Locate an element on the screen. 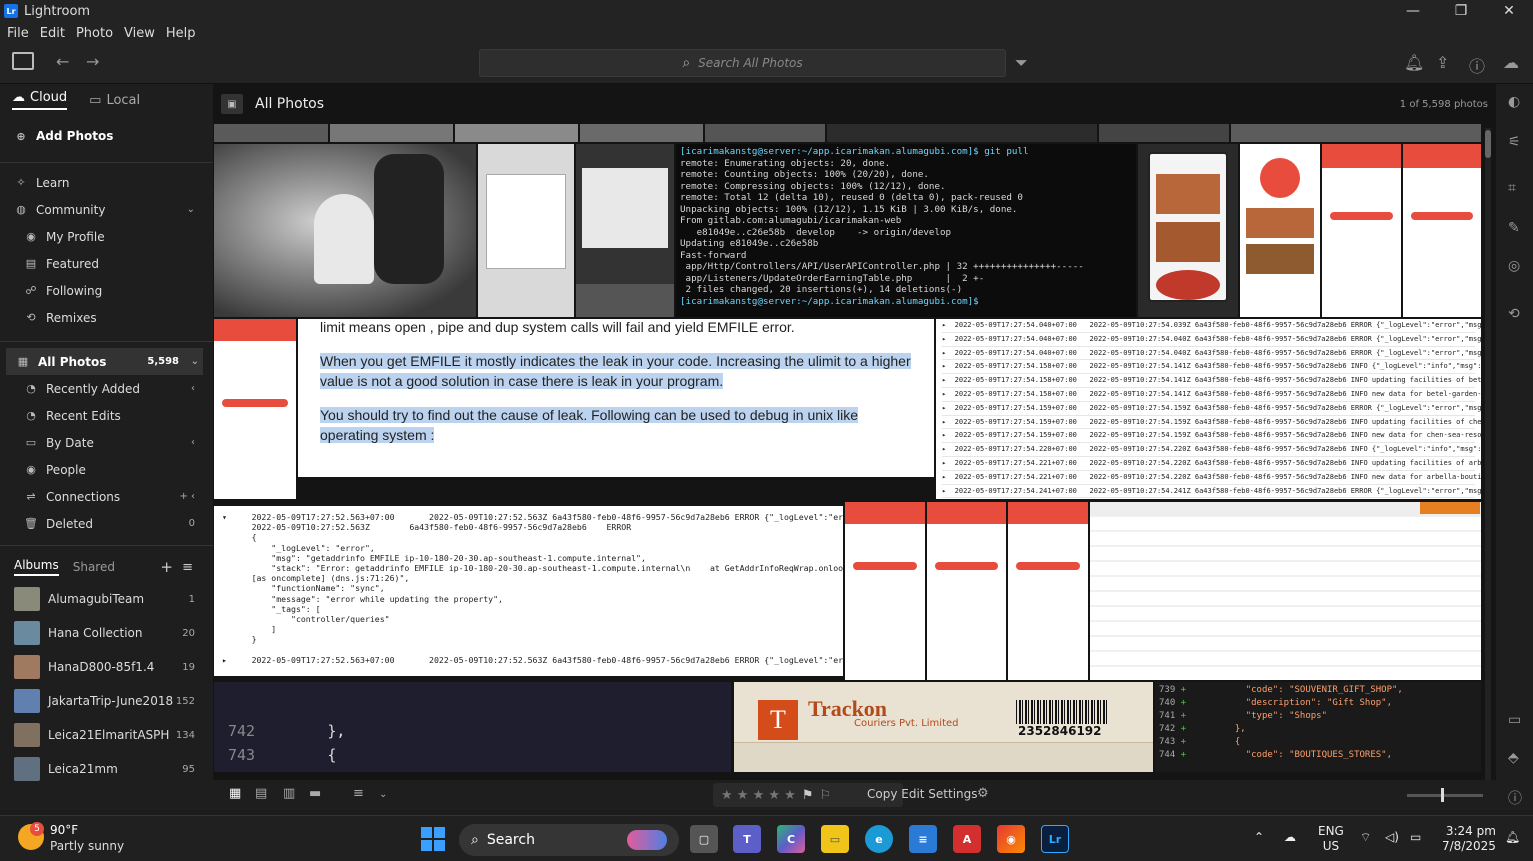  tab-albums: Albums is located at coordinates (36, 567).